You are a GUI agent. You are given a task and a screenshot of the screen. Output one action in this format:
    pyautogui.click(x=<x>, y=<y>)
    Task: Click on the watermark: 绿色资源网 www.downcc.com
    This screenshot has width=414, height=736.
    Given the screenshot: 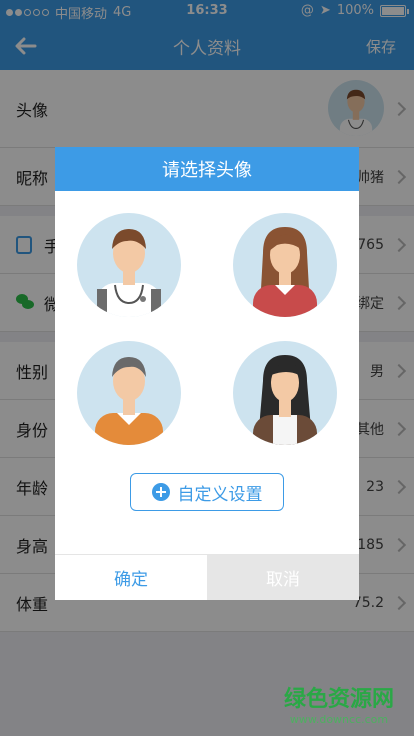 What is the action you would take?
    pyautogui.click(x=339, y=703)
    